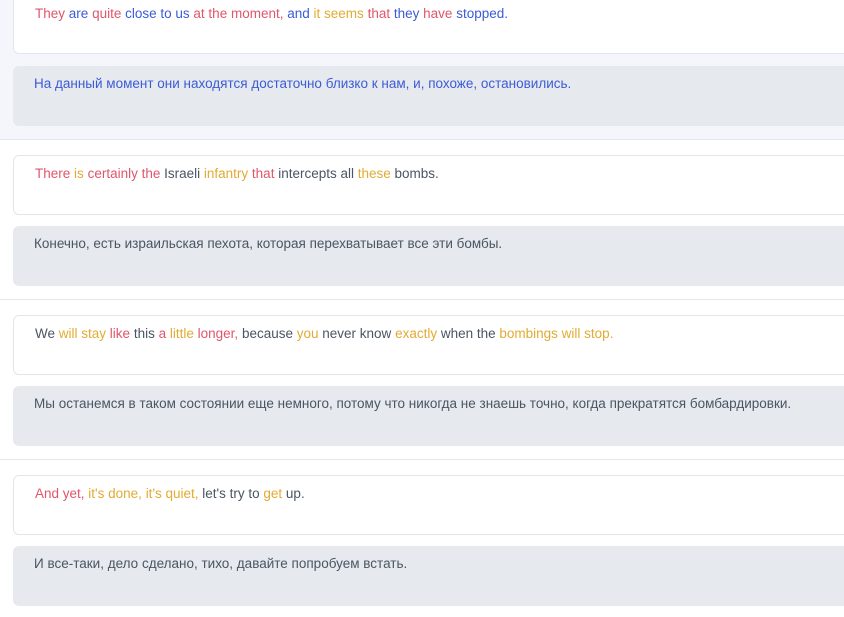 This screenshot has width=844, height=617. Describe the element at coordinates (357, 333) in the screenshot. I see `source-token: never know` at that location.